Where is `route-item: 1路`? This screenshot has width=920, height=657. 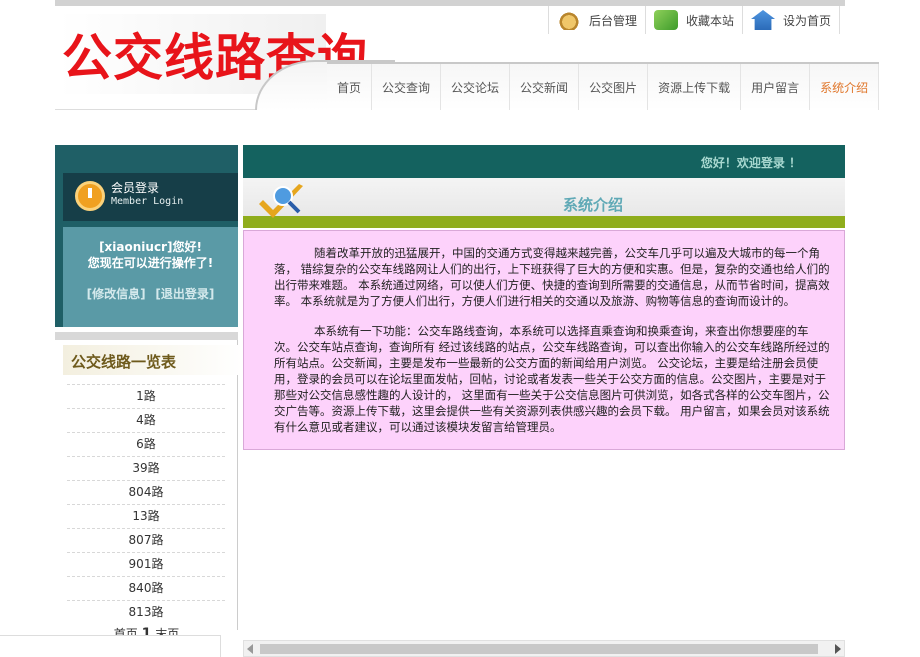 route-item: 1路 is located at coordinates (146, 396).